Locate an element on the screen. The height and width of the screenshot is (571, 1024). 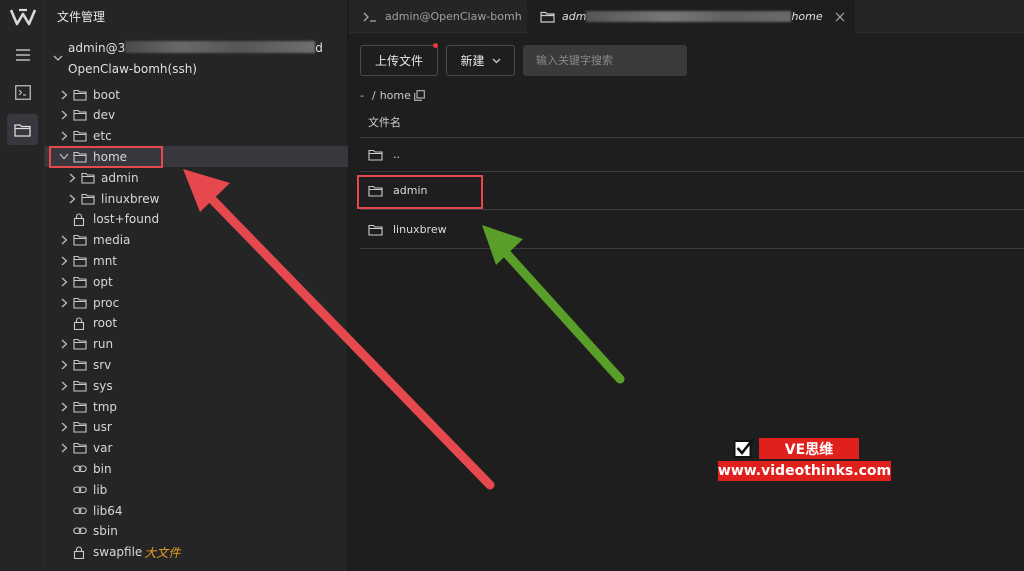
tree-item-tmp: tmp is located at coordinates (196, 406).